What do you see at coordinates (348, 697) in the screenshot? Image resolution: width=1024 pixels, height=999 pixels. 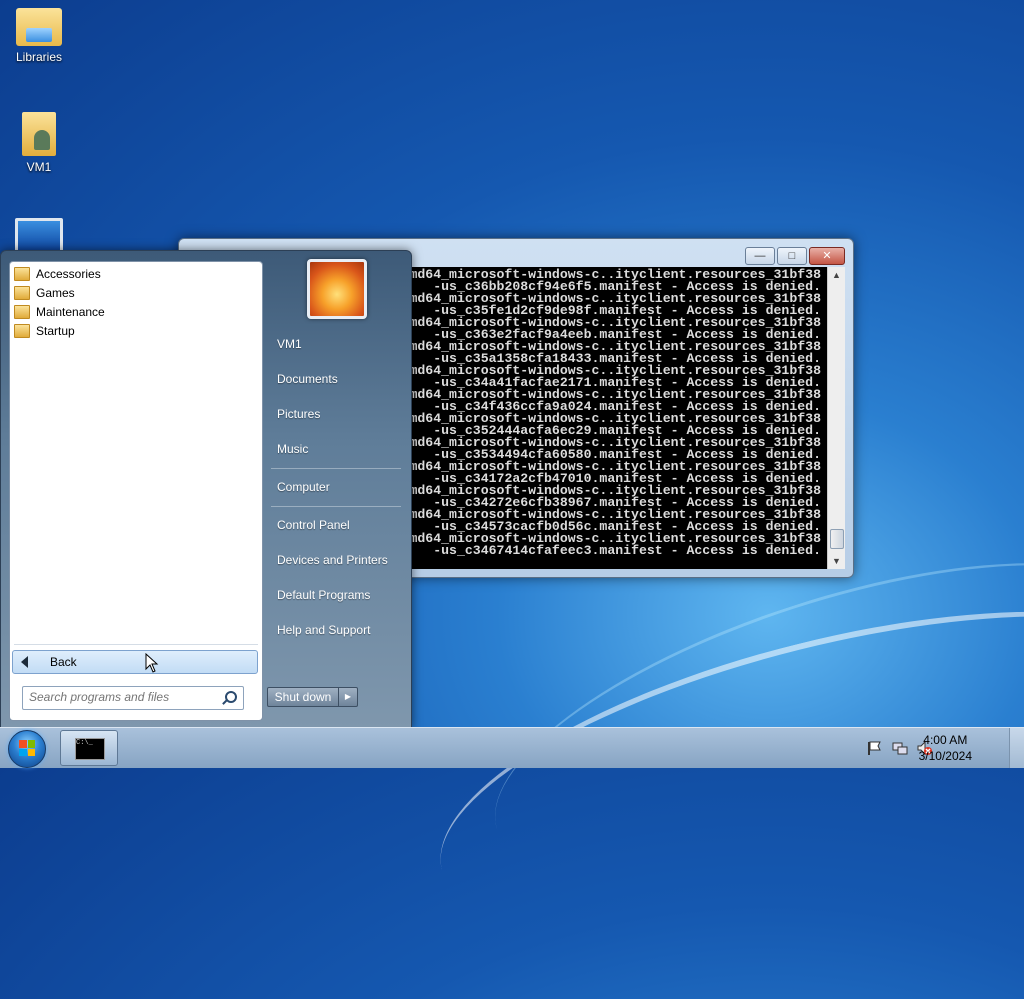 I see `shutdown-options-icon: ▶` at bounding box center [348, 697].